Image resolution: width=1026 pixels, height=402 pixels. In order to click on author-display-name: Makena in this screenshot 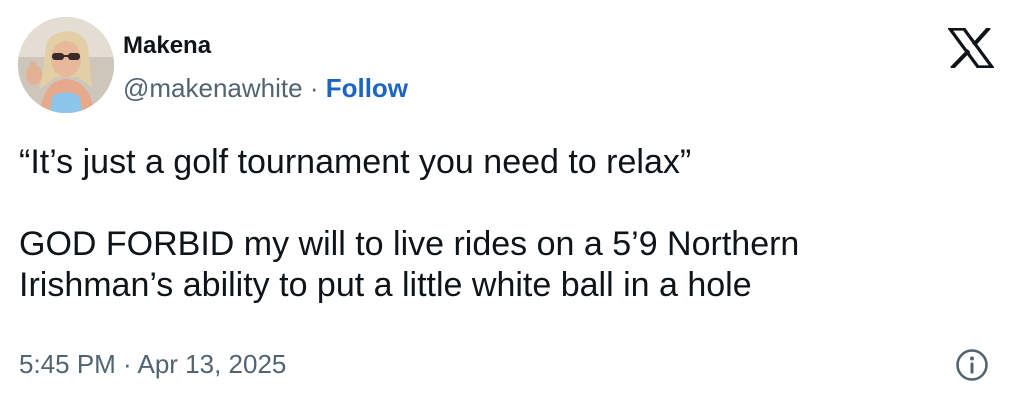, I will do `click(167, 46)`.